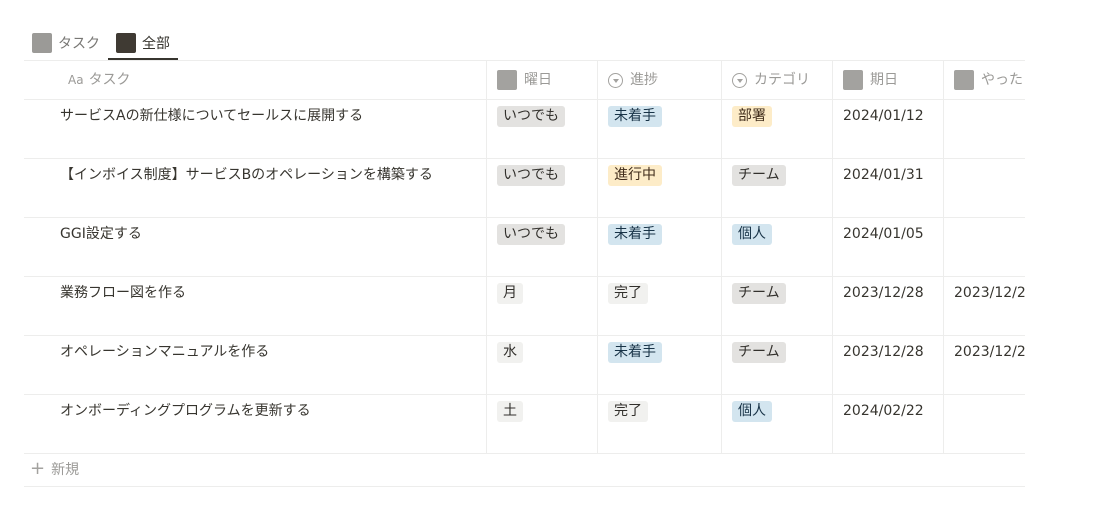 The width and height of the screenshot is (1120, 522). Describe the element at coordinates (38, 468) in the screenshot. I see `plus-icon: +` at that location.